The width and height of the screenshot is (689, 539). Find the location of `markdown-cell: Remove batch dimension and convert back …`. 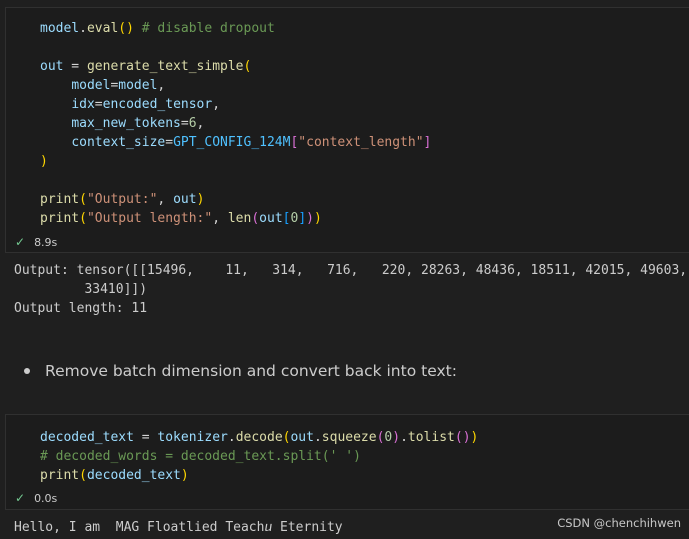

markdown-cell: Remove batch dimension and convert back … is located at coordinates (240, 371).